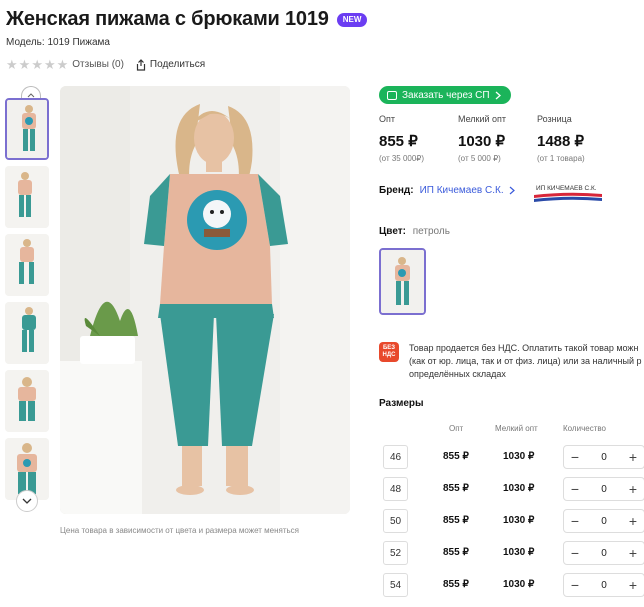 The width and height of the screenshot is (644, 607). What do you see at coordinates (482, 119) in the screenshot?
I see `price-label: Мелкий опт` at bounding box center [482, 119].